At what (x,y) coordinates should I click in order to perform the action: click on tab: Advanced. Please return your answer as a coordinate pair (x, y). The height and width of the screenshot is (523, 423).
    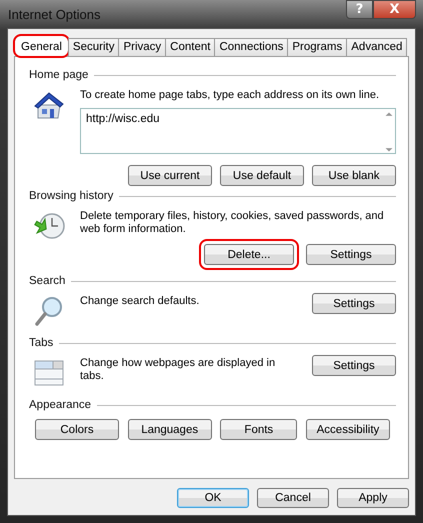
    Looking at the image, I should click on (377, 47).